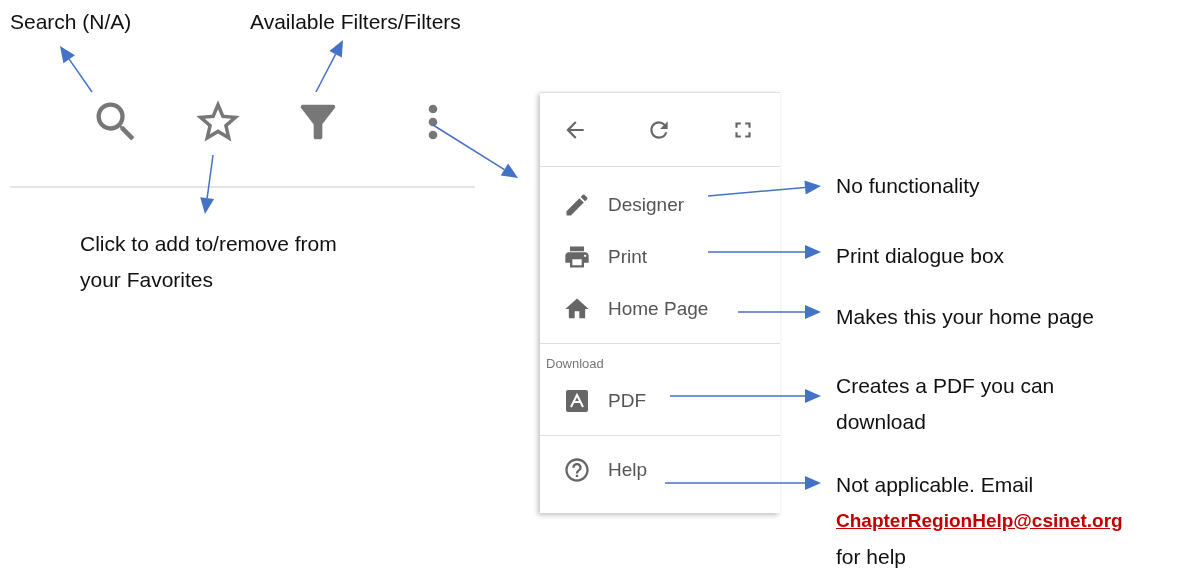 The image size is (1190, 574). I want to click on callout-text: Available Filters/Filters, so click(355, 22).